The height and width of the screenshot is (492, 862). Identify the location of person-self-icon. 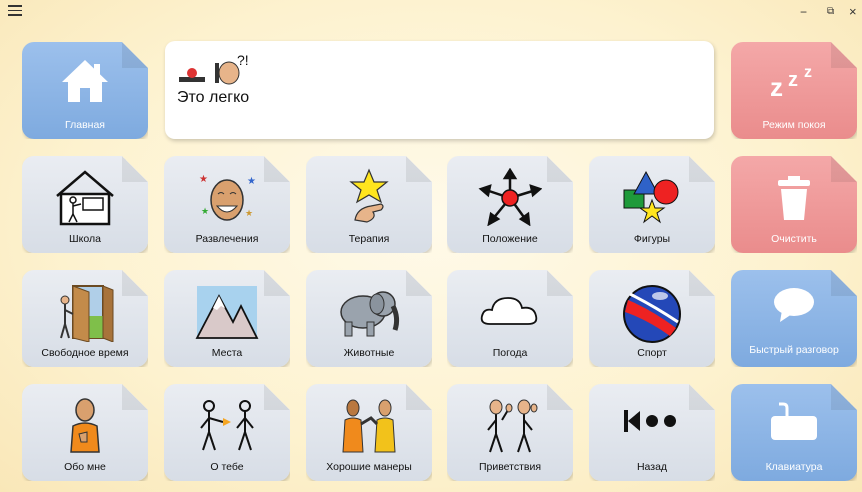
(85, 427).